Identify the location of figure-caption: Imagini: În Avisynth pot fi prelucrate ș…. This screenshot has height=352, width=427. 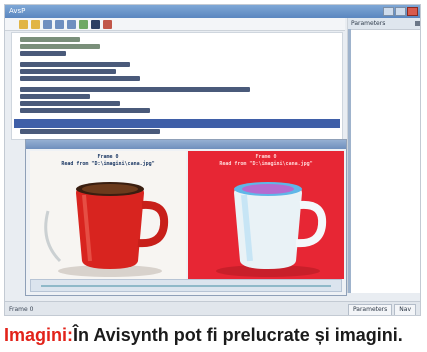
(213, 335).